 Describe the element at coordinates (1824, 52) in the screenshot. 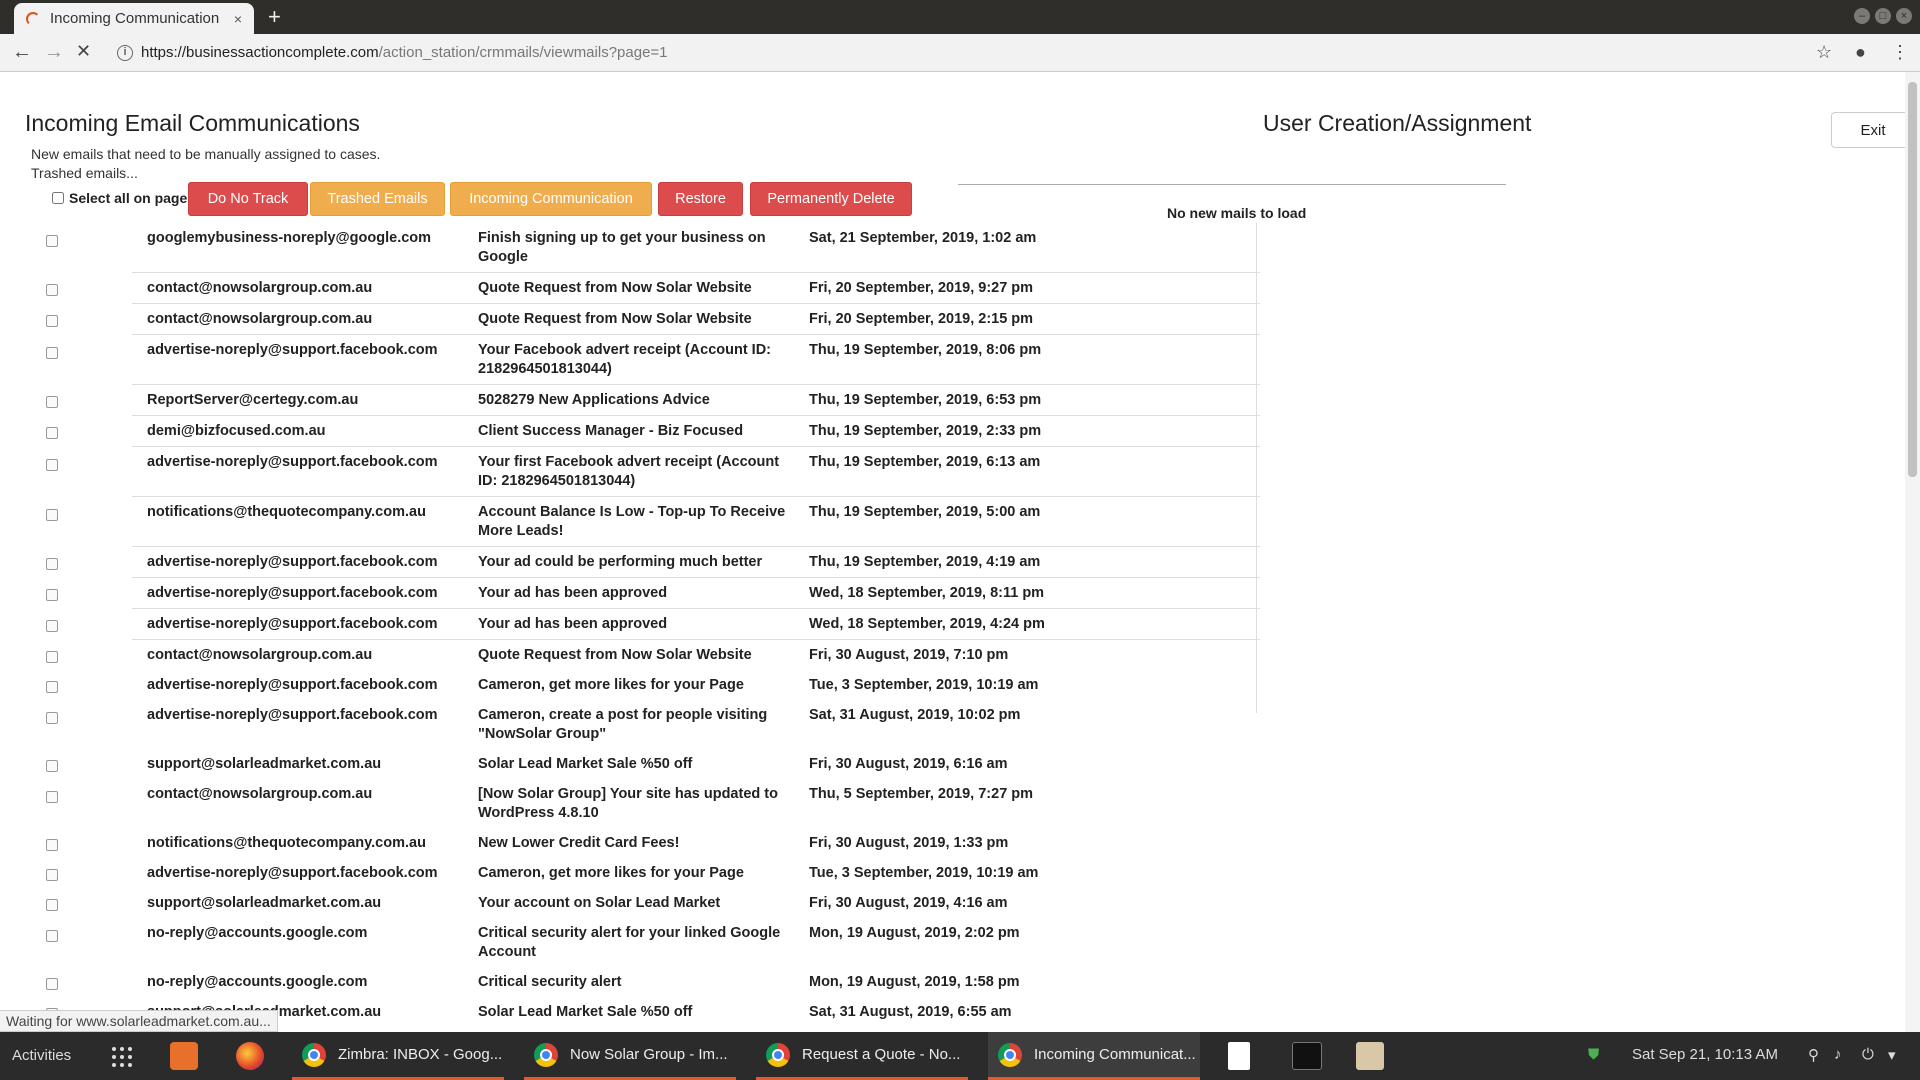

I see `bookmark-star-icon: ☆` at that location.